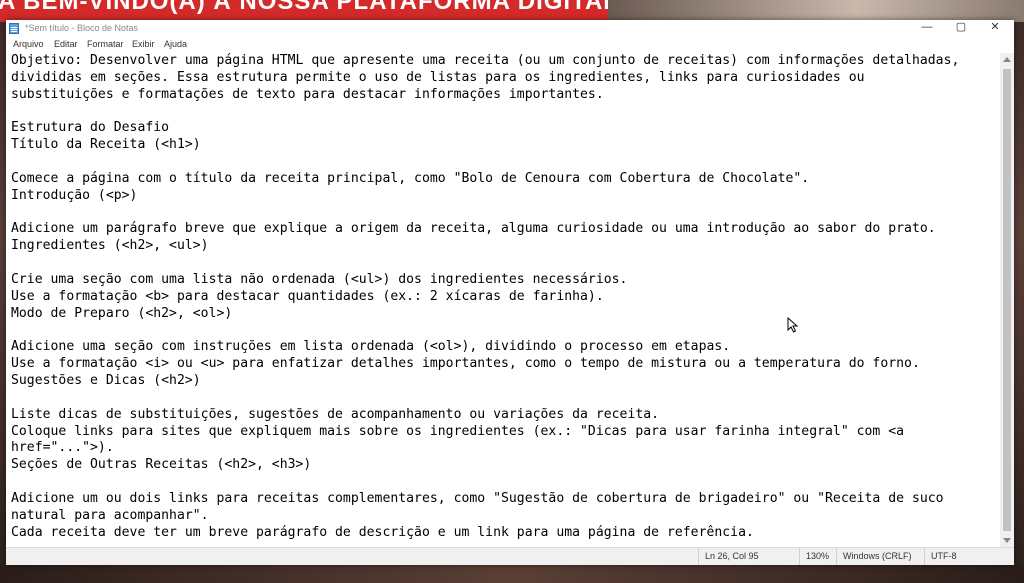 The height and width of the screenshot is (583, 1024). Describe the element at coordinates (66, 44) in the screenshot. I see `menu-editar: Editar` at that location.